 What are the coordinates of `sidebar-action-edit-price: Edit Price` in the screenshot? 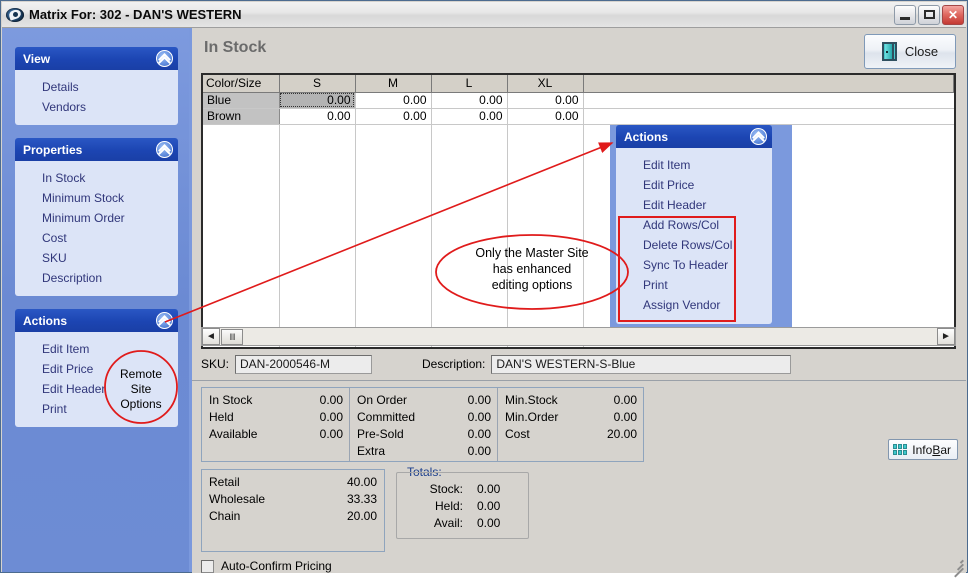 It's located at (96, 369).